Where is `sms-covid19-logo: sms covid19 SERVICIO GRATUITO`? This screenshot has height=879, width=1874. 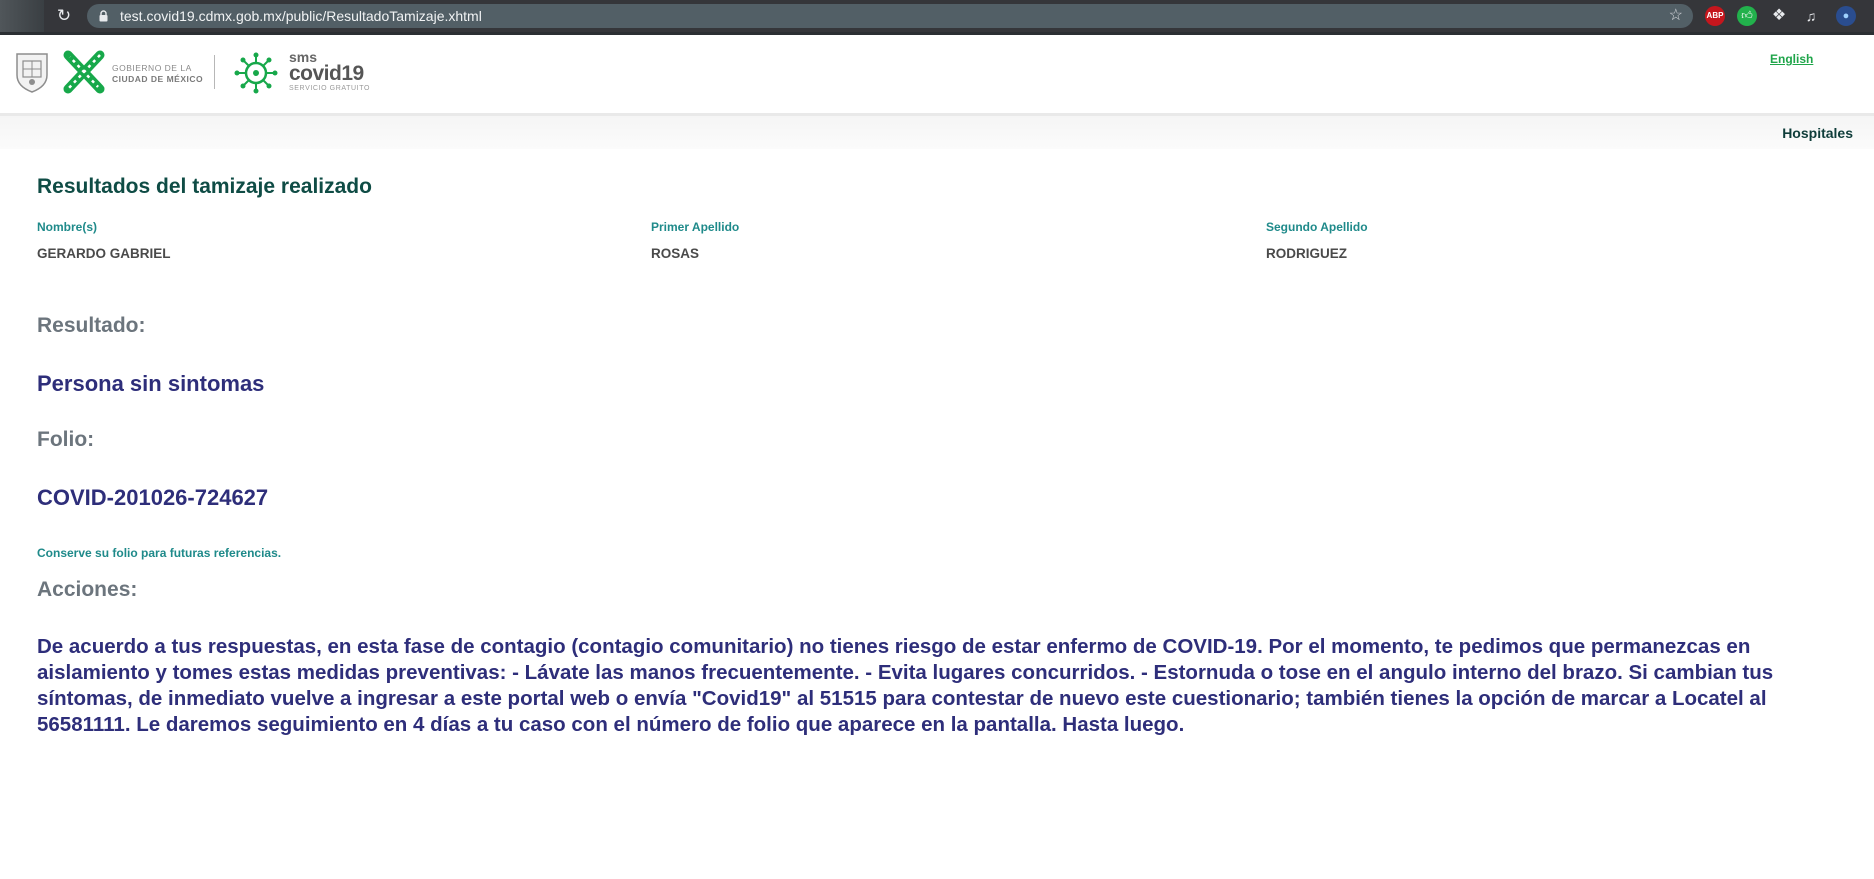
sms-covid19-logo: sms covid19 SERVICIO GRATUITO is located at coordinates (329, 71).